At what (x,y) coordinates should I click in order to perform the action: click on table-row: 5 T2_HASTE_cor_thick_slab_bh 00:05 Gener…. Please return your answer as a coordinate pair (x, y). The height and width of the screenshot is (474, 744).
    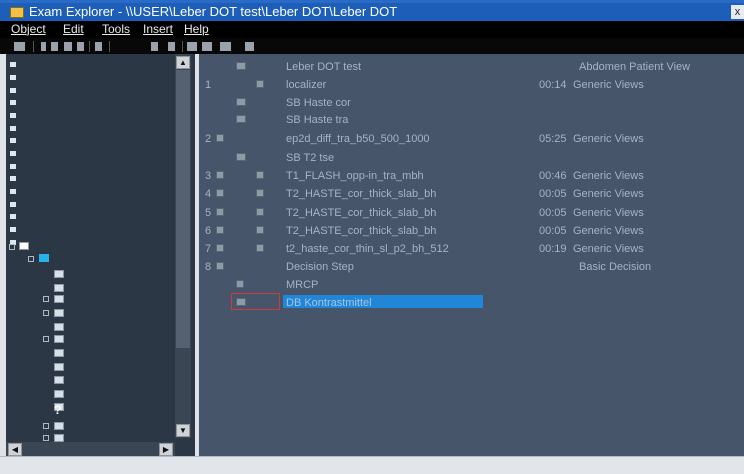
    Looking at the image, I should click on (471, 213).